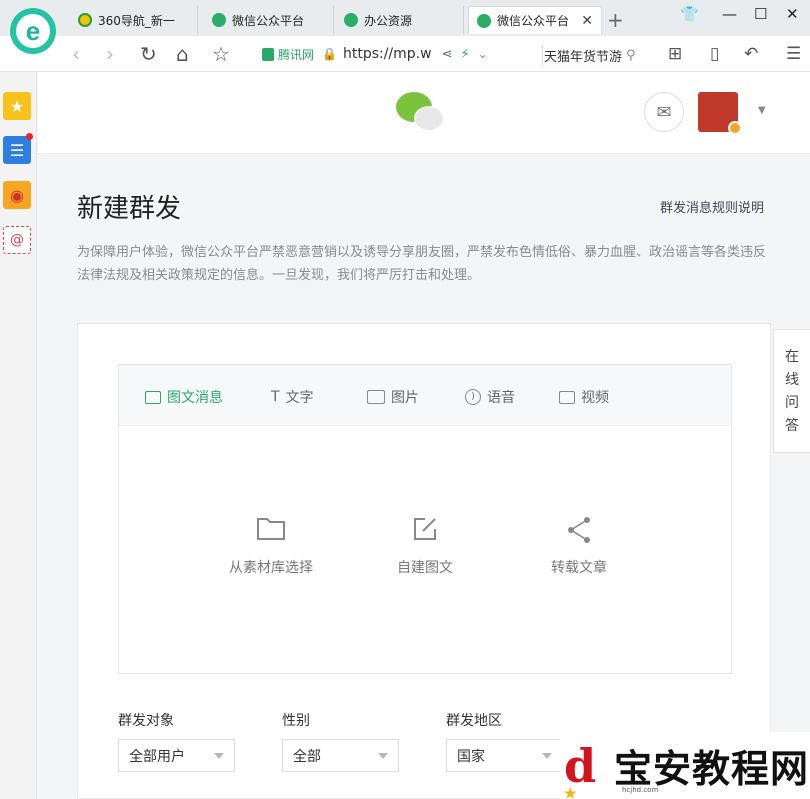 The height and width of the screenshot is (799, 810). I want to click on select-from-library-button: 从素材库选择, so click(271, 546).